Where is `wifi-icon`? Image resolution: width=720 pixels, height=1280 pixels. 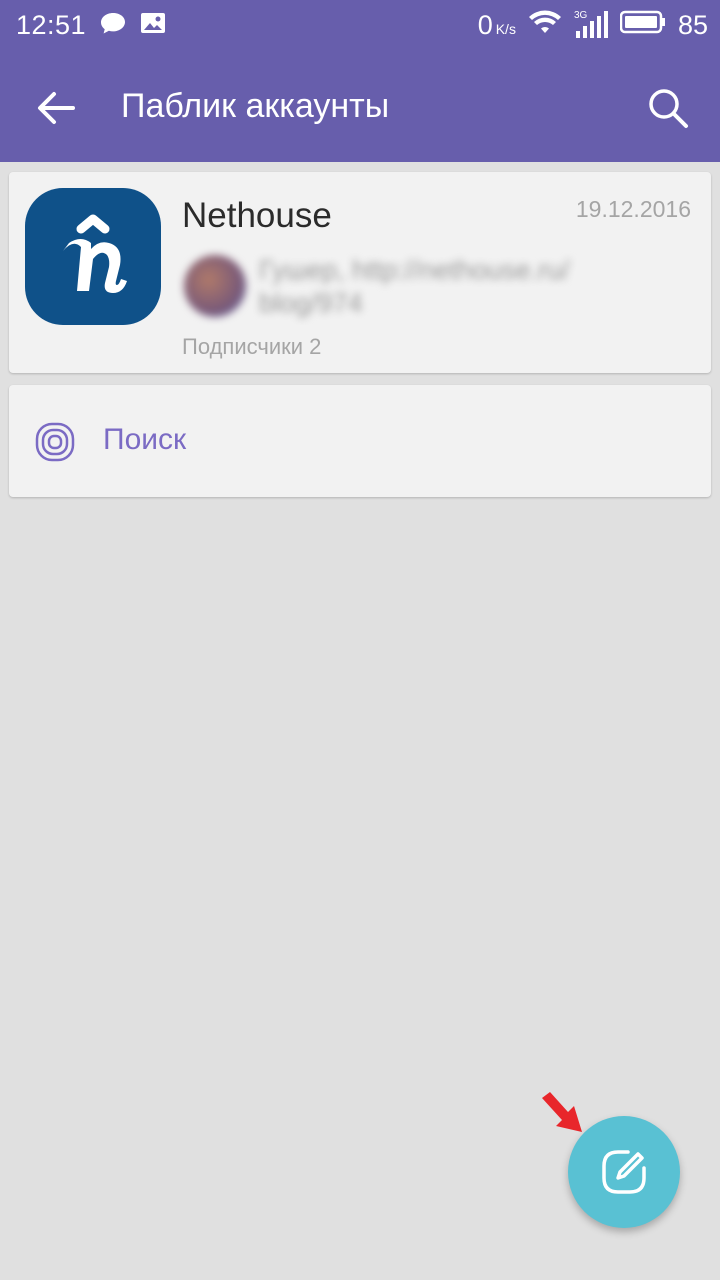
wifi-icon is located at coordinates (545, 25).